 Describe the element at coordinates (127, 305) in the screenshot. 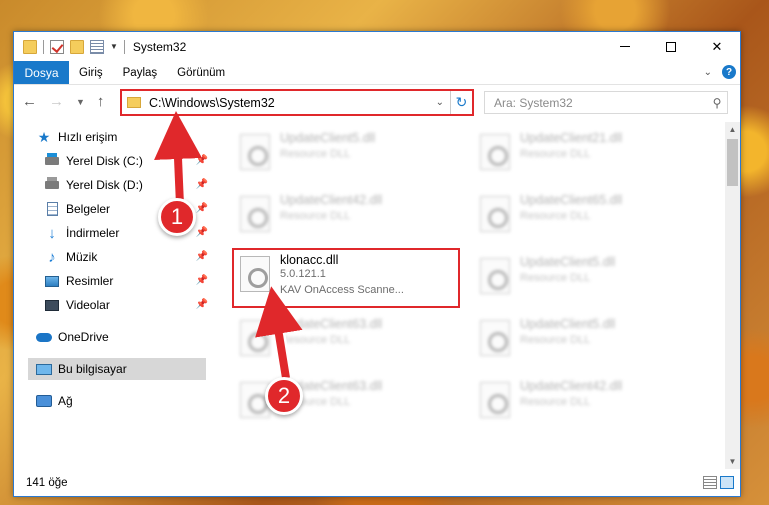

I see `sidebar-item-videos: Videolar 📌` at that location.